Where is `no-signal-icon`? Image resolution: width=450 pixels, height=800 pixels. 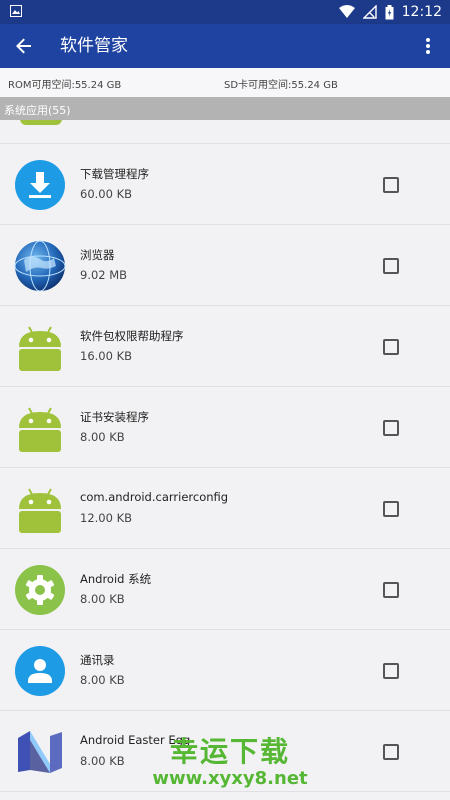
no-signal-icon is located at coordinates (369, 12).